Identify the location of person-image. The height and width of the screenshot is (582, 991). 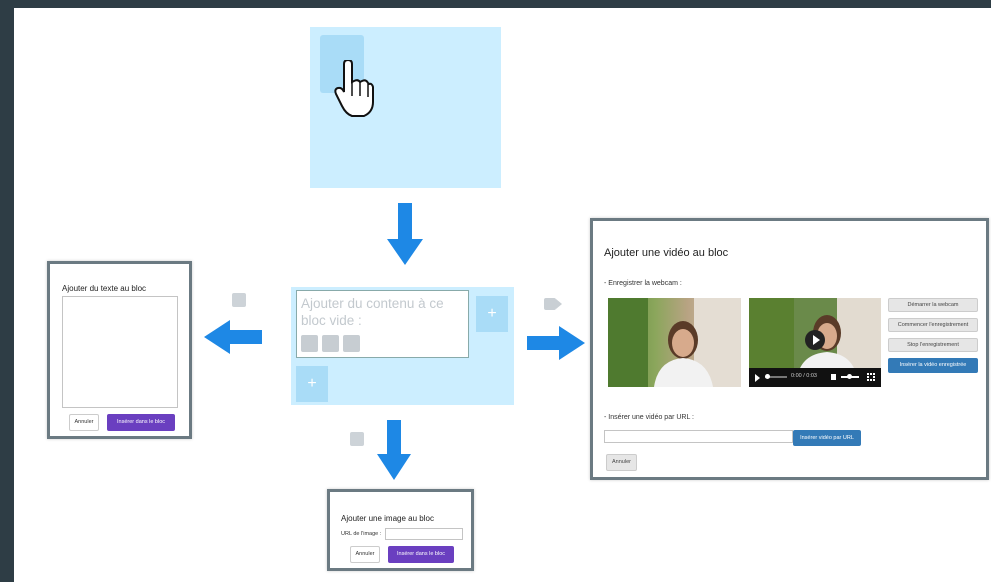
(674, 342).